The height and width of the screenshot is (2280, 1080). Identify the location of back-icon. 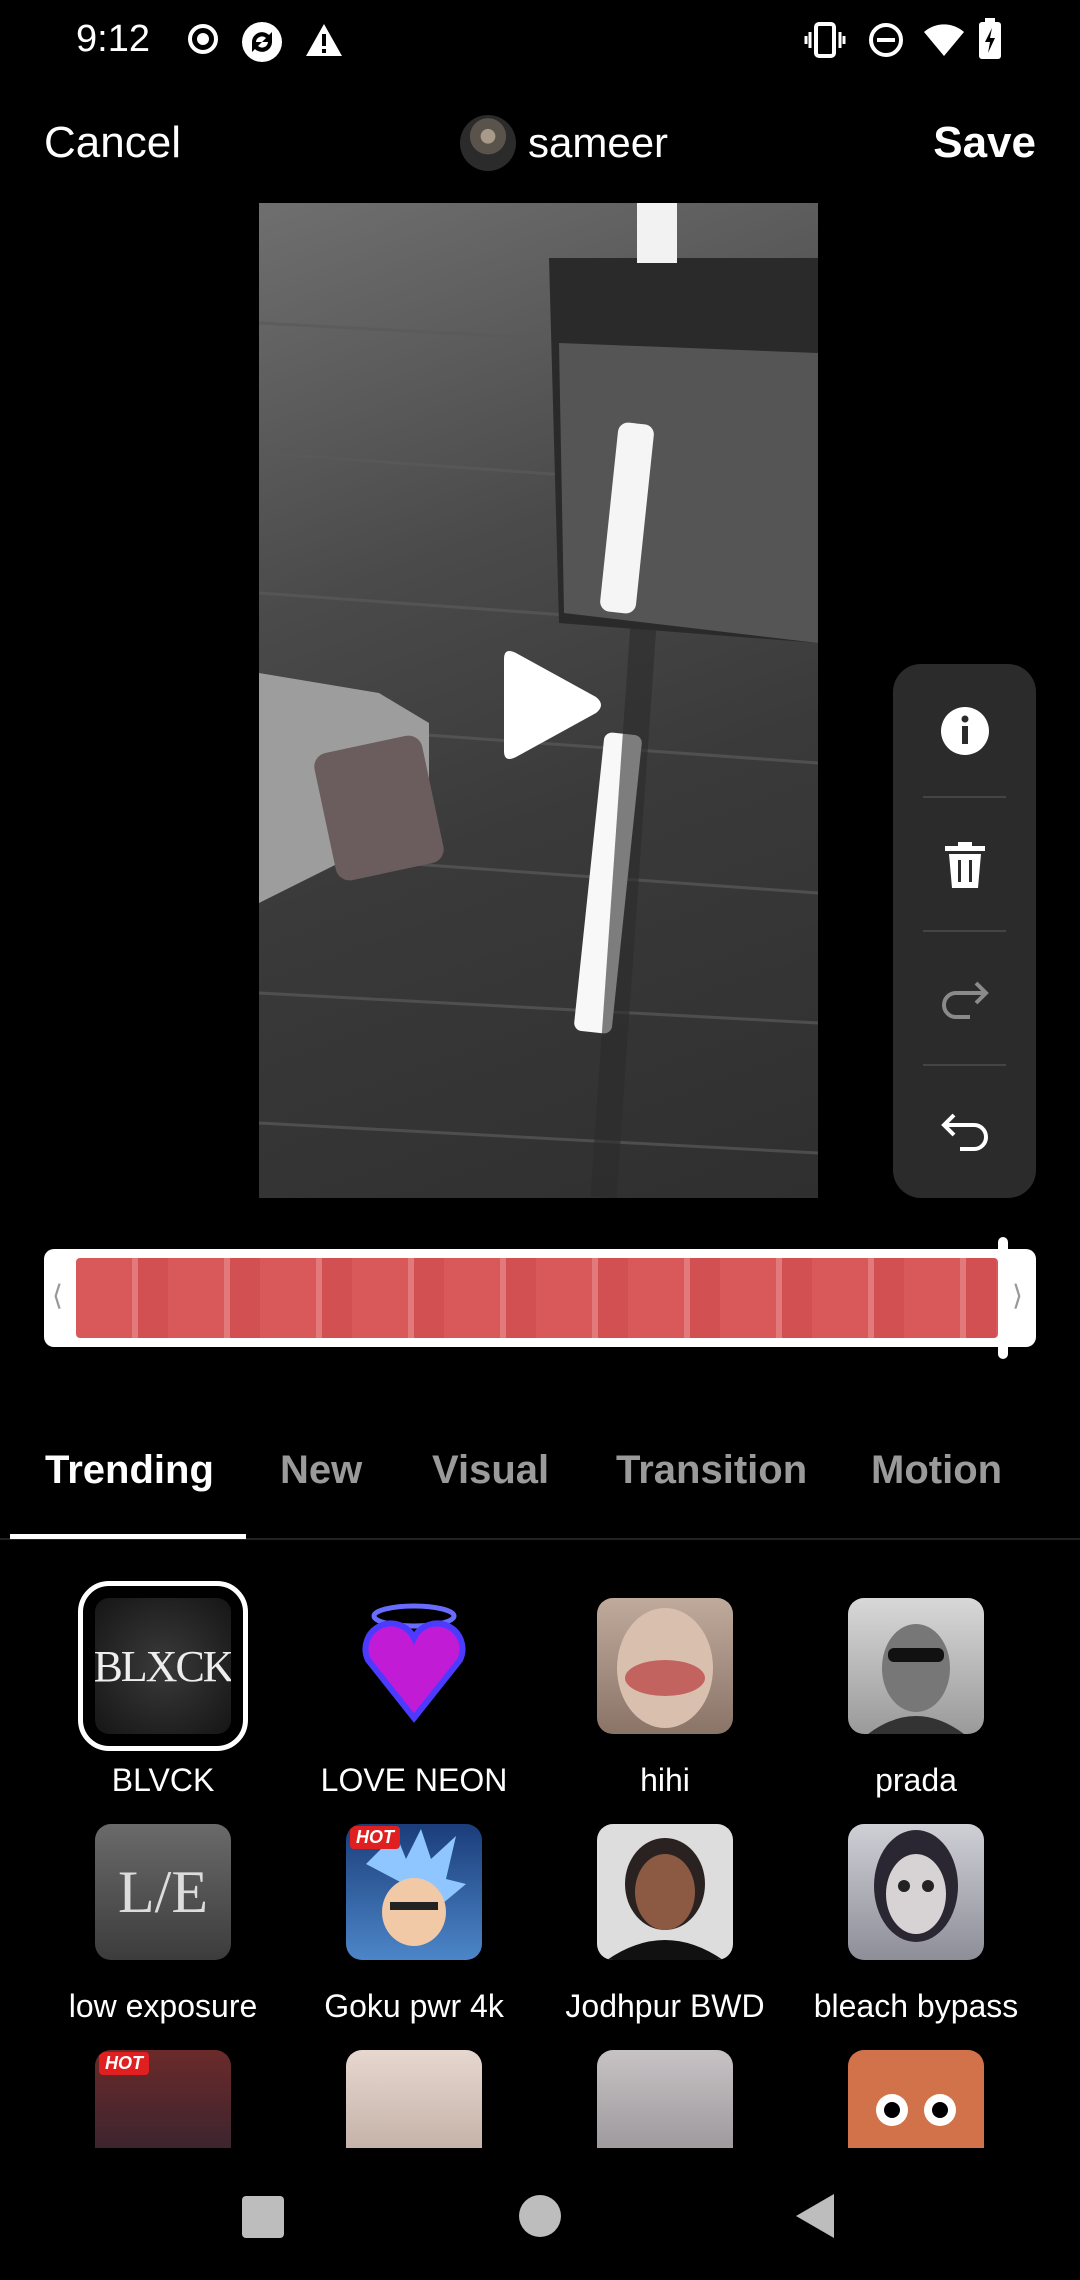
(815, 2216).